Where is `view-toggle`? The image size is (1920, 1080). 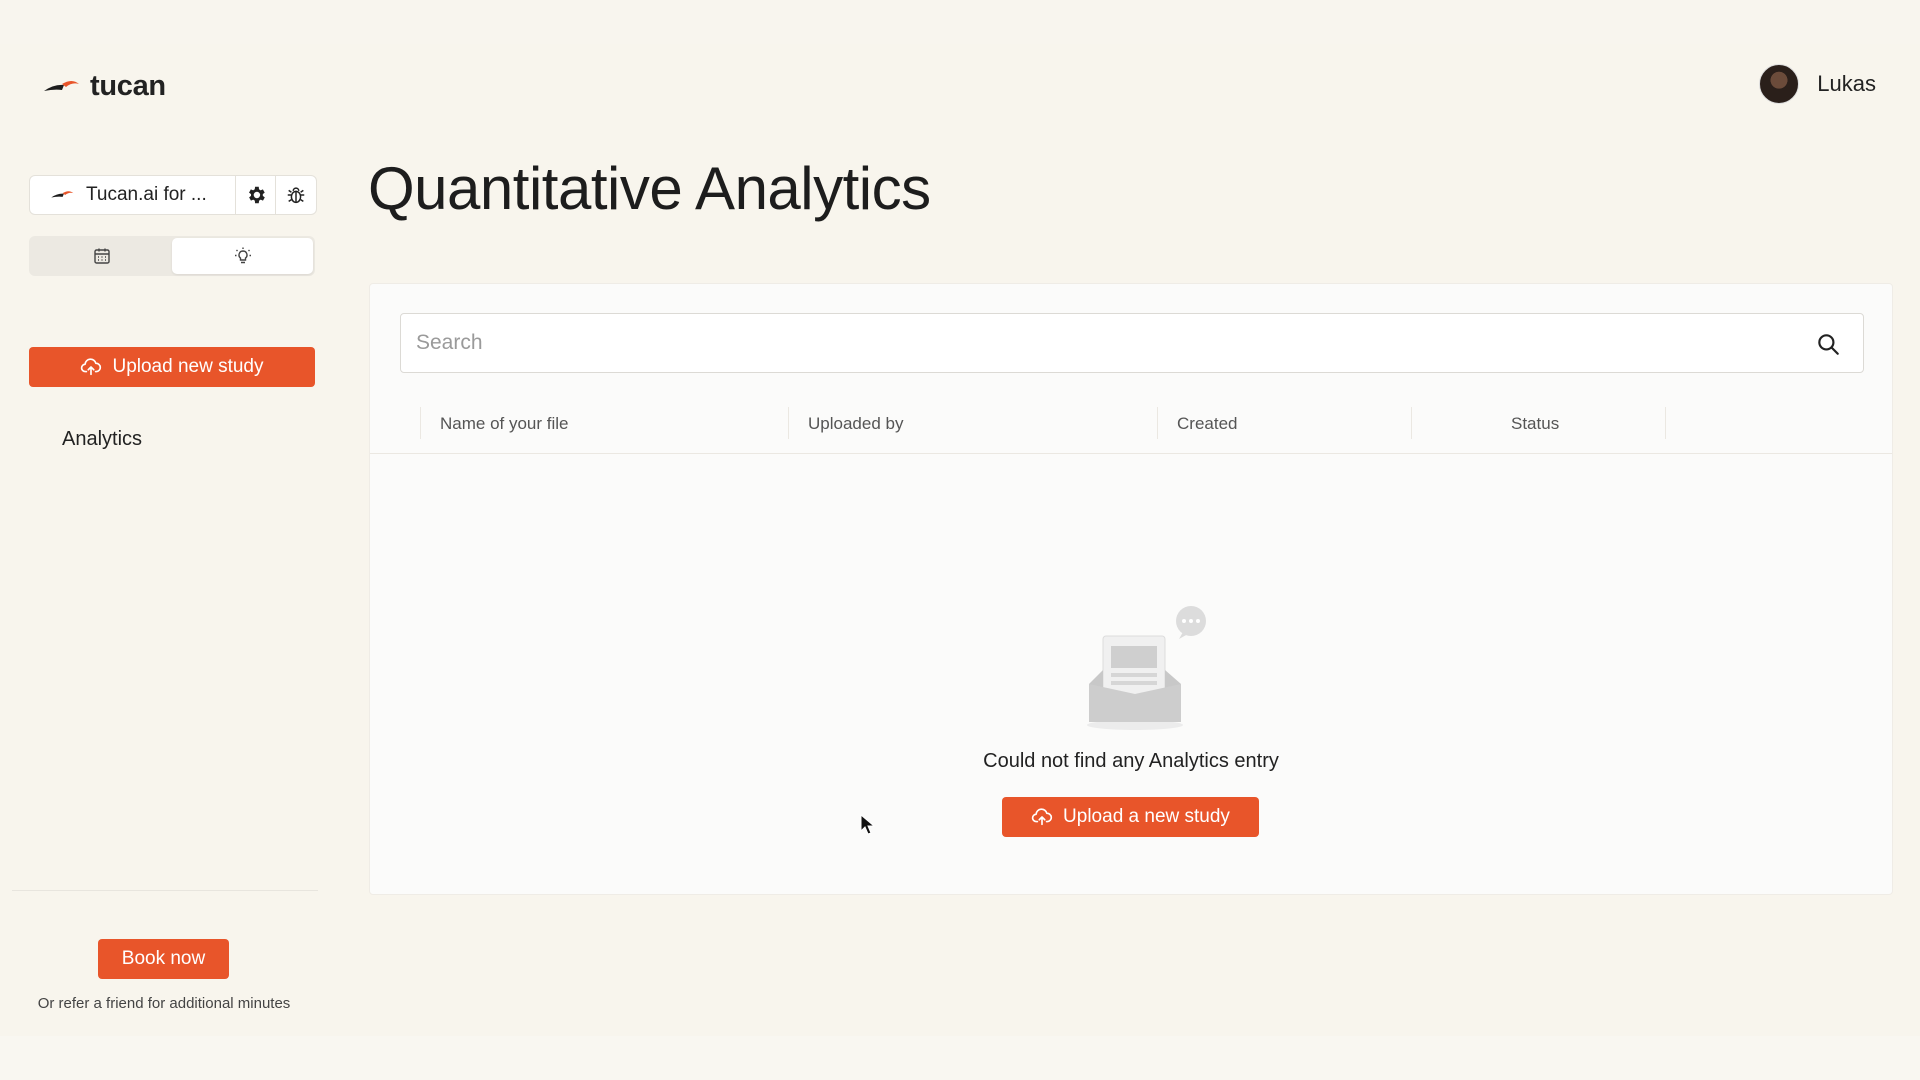 view-toggle is located at coordinates (172, 256).